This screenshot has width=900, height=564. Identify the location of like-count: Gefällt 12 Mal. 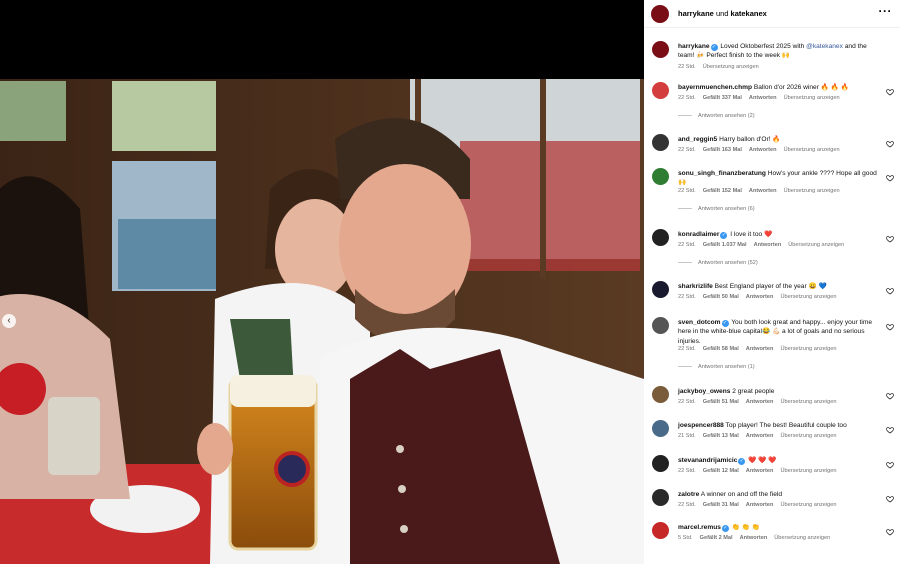
(721, 471).